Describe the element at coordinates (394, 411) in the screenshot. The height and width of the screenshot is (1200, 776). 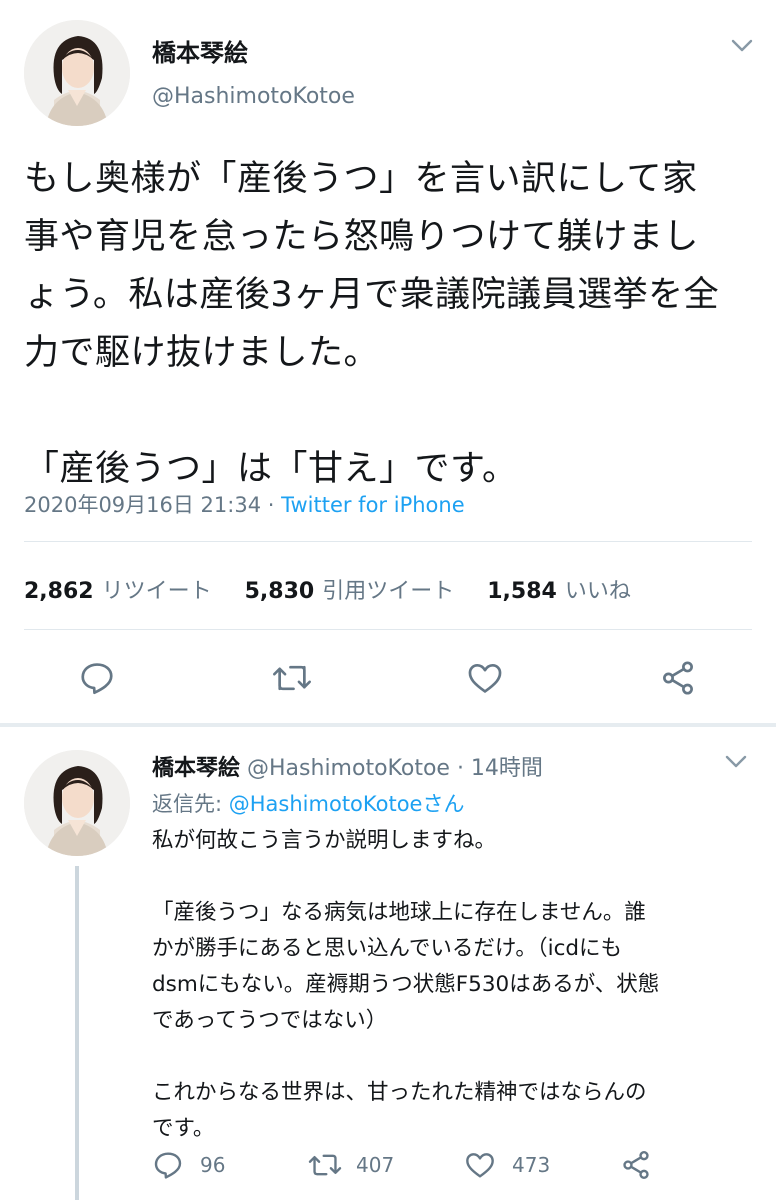
I see `tweet-text-line` at that location.